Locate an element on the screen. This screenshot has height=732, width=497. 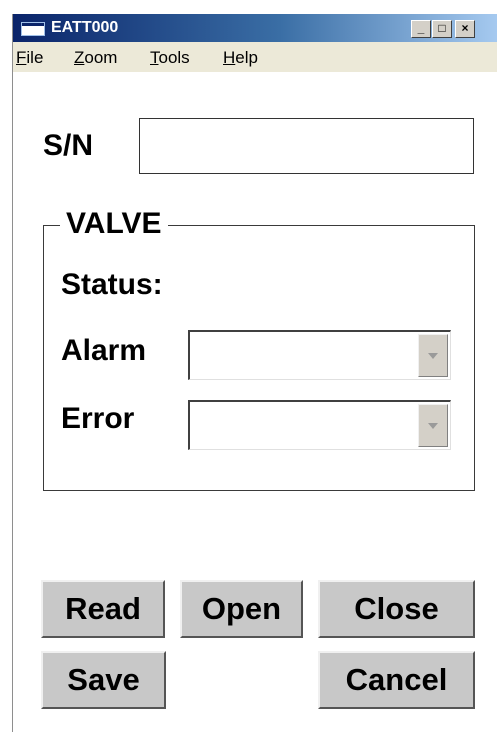
menu-file-label: ile is located at coordinates (35, 57).